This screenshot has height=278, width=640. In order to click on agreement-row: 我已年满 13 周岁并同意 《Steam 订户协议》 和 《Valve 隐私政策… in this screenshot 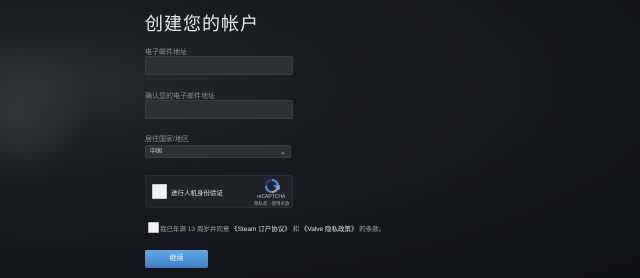, I will do `click(325, 228)`.